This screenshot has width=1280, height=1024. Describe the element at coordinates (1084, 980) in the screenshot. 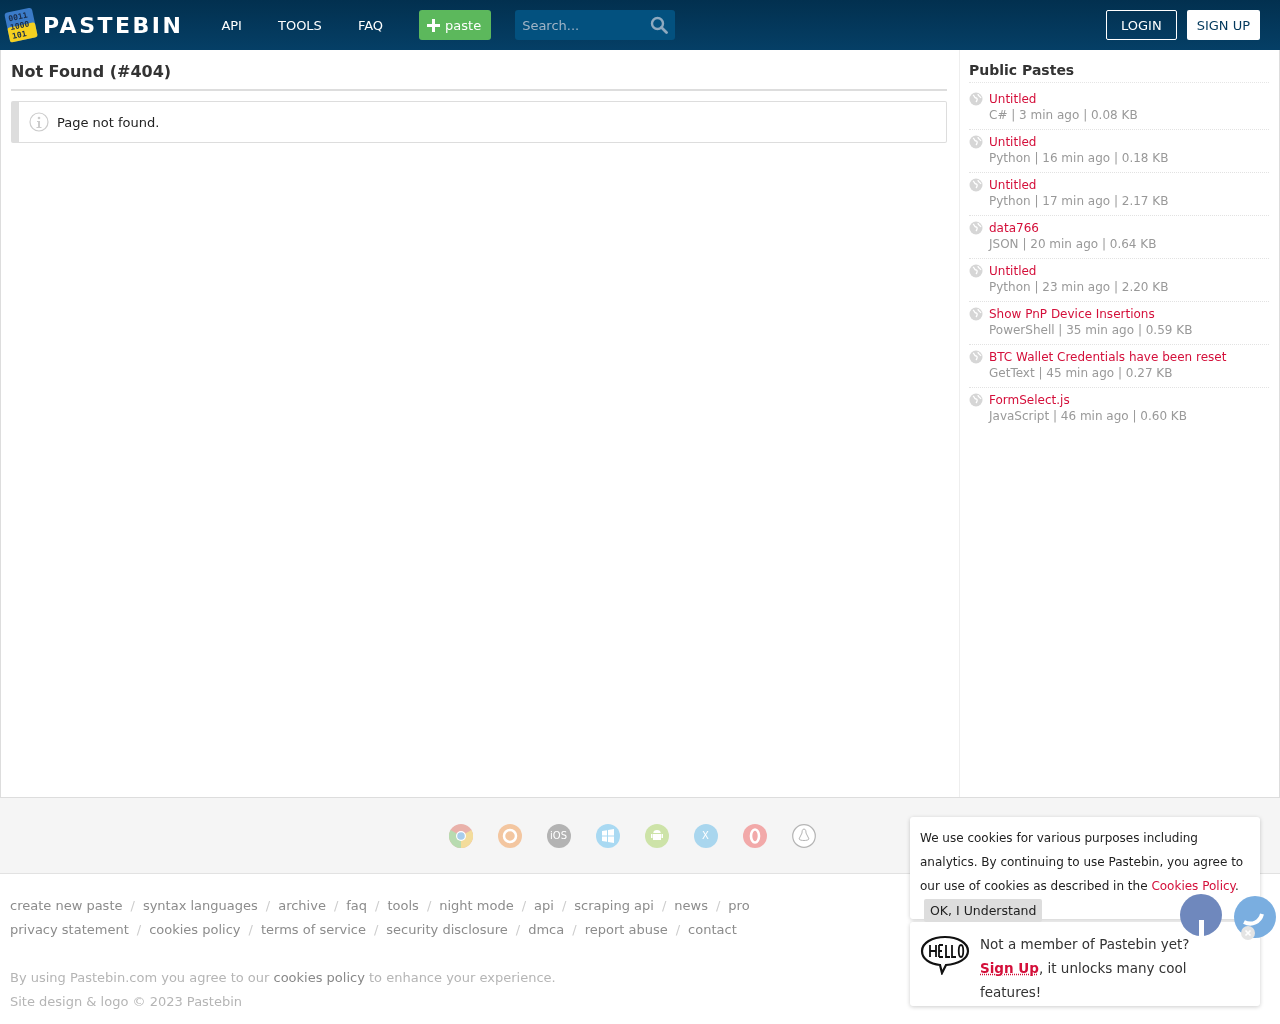

I see `signup-message: Sign Up, it unlocks many cool features!` at that location.